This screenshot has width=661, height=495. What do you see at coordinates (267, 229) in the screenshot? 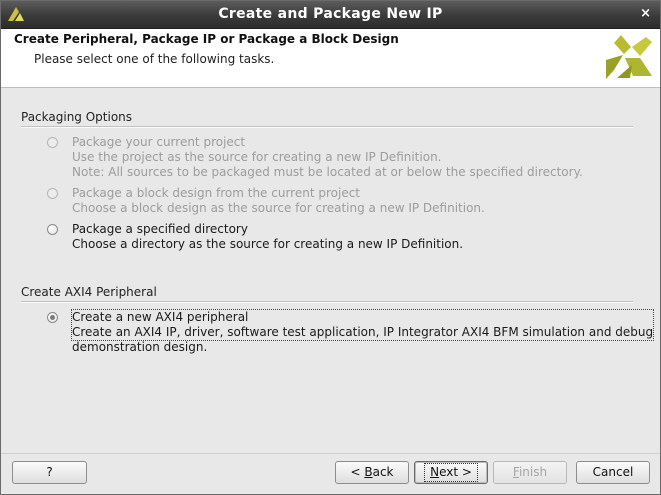
I see `option-label: Package a specified directory` at bounding box center [267, 229].